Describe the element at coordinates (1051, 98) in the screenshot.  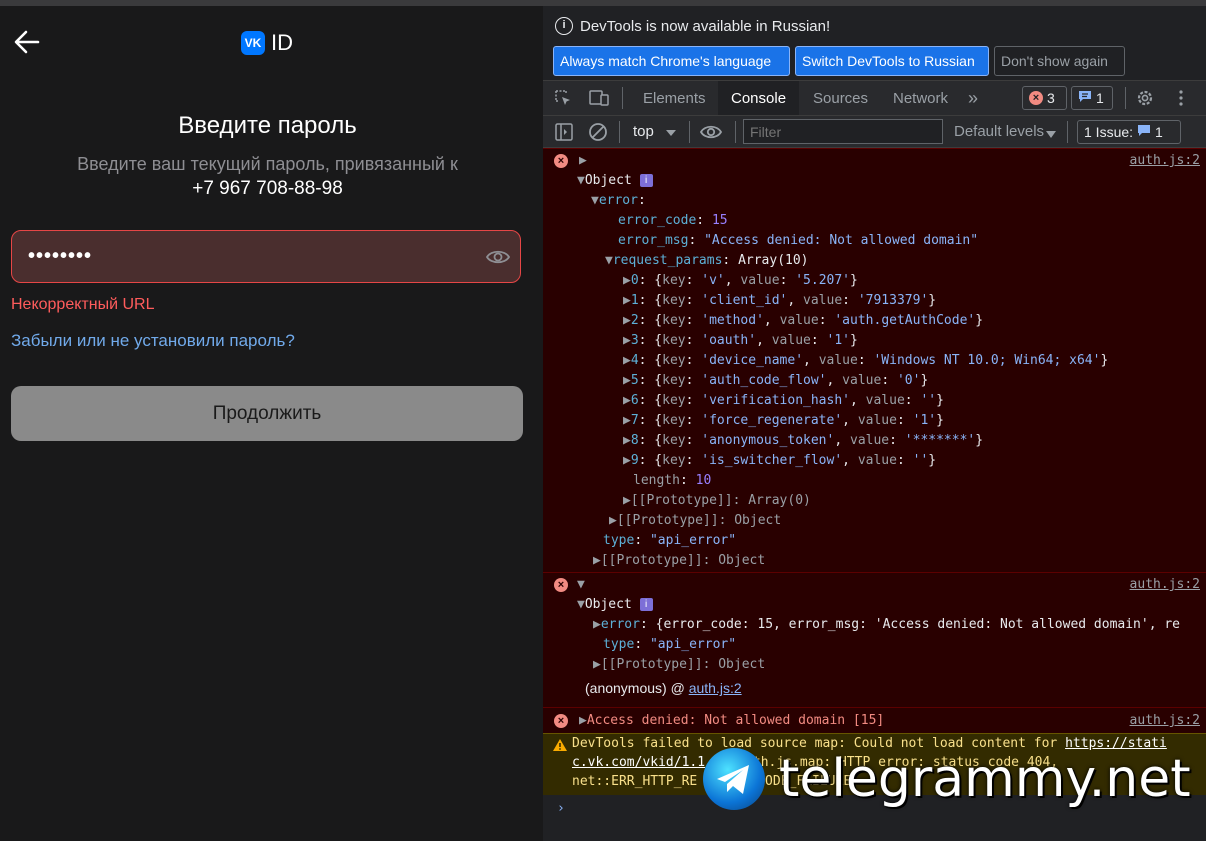
I see `error-count: 3` at that location.